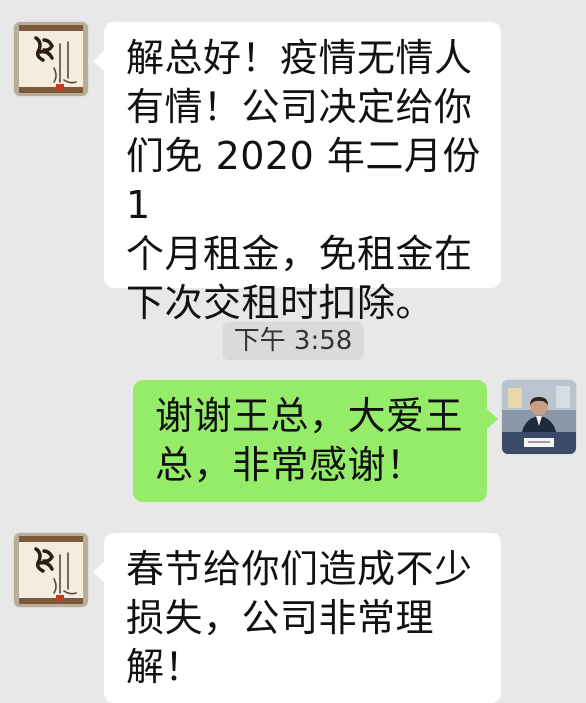  I want to click on message-timestamp: 下午 3:58, so click(293, 341).